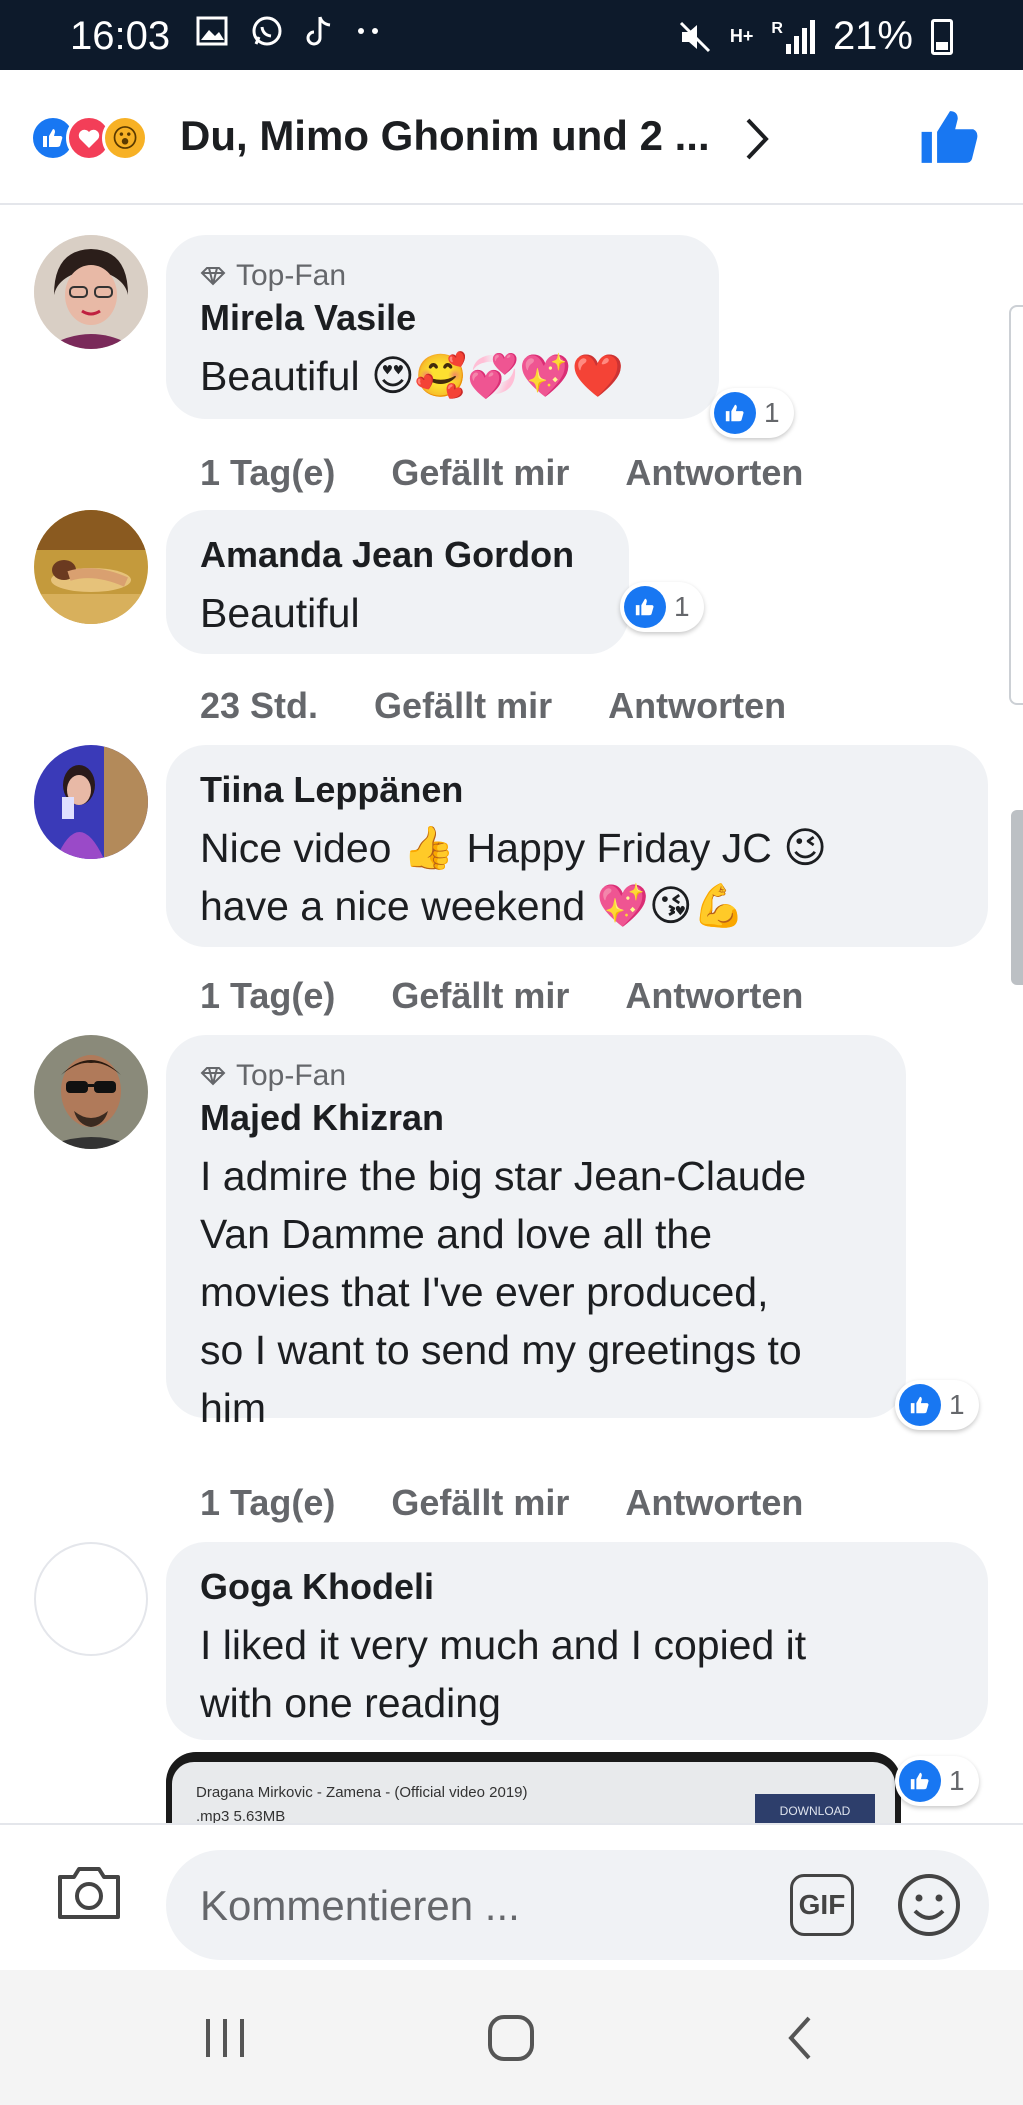 This screenshot has width=1023, height=2105. What do you see at coordinates (929, 1905) in the screenshot?
I see `emoji-icon` at bounding box center [929, 1905].